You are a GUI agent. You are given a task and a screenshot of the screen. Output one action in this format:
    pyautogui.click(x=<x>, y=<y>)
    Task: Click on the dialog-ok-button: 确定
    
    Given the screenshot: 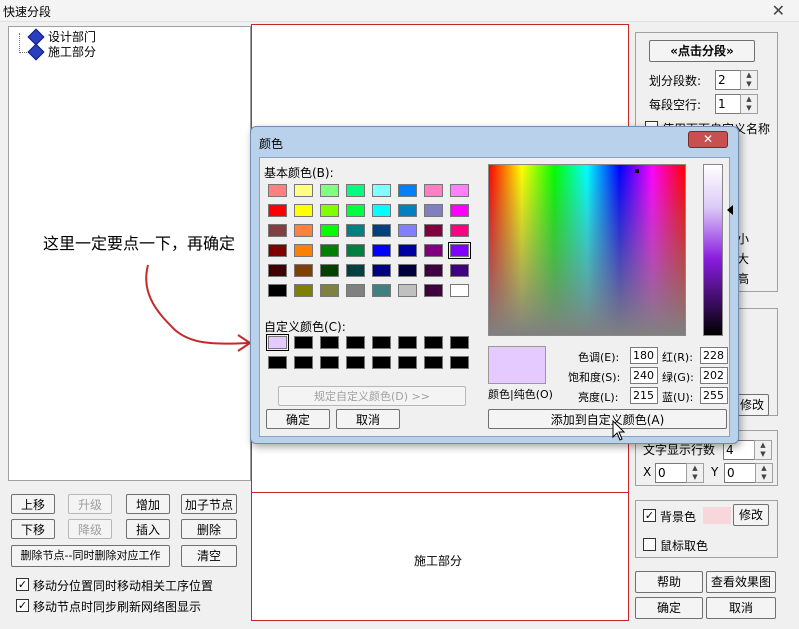 What is the action you would take?
    pyautogui.click(x=298, y=419)
    